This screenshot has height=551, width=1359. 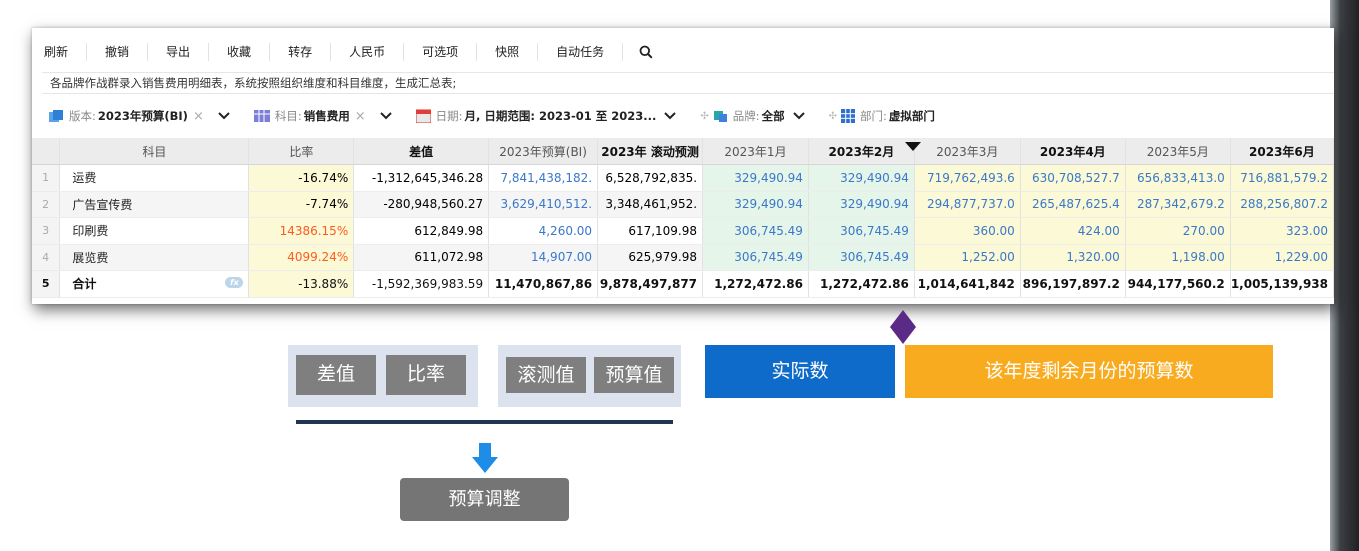 I want to click on cell-jun: 323.00, so click(x=1282, y=231).